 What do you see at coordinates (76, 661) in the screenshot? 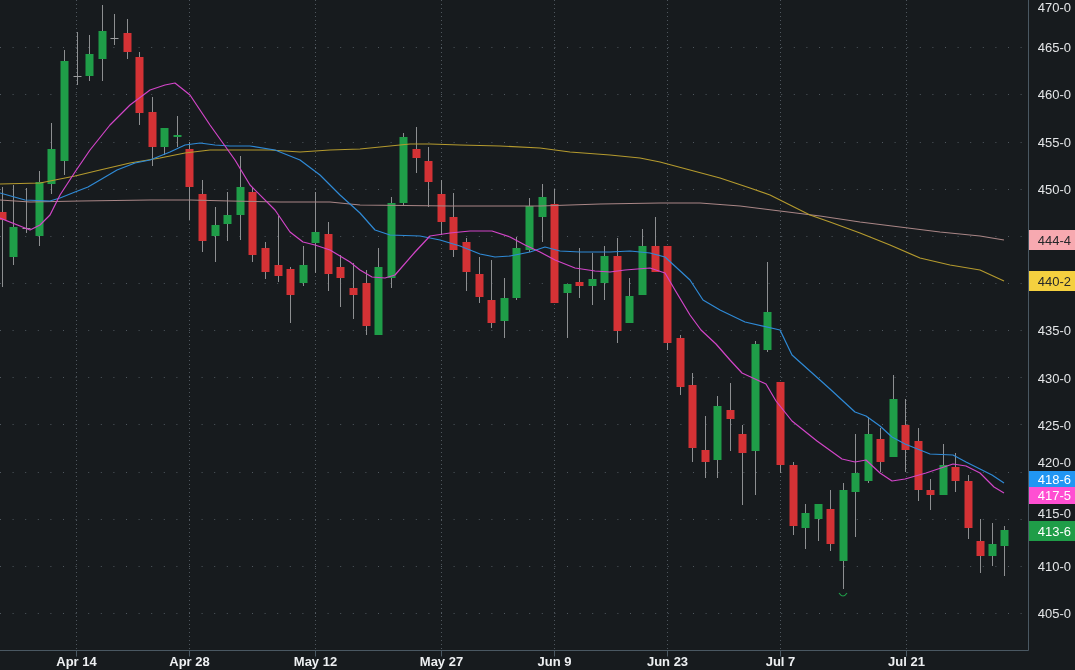
I see `date-axis-label: Apr 14` at bounding box center [76, 661].